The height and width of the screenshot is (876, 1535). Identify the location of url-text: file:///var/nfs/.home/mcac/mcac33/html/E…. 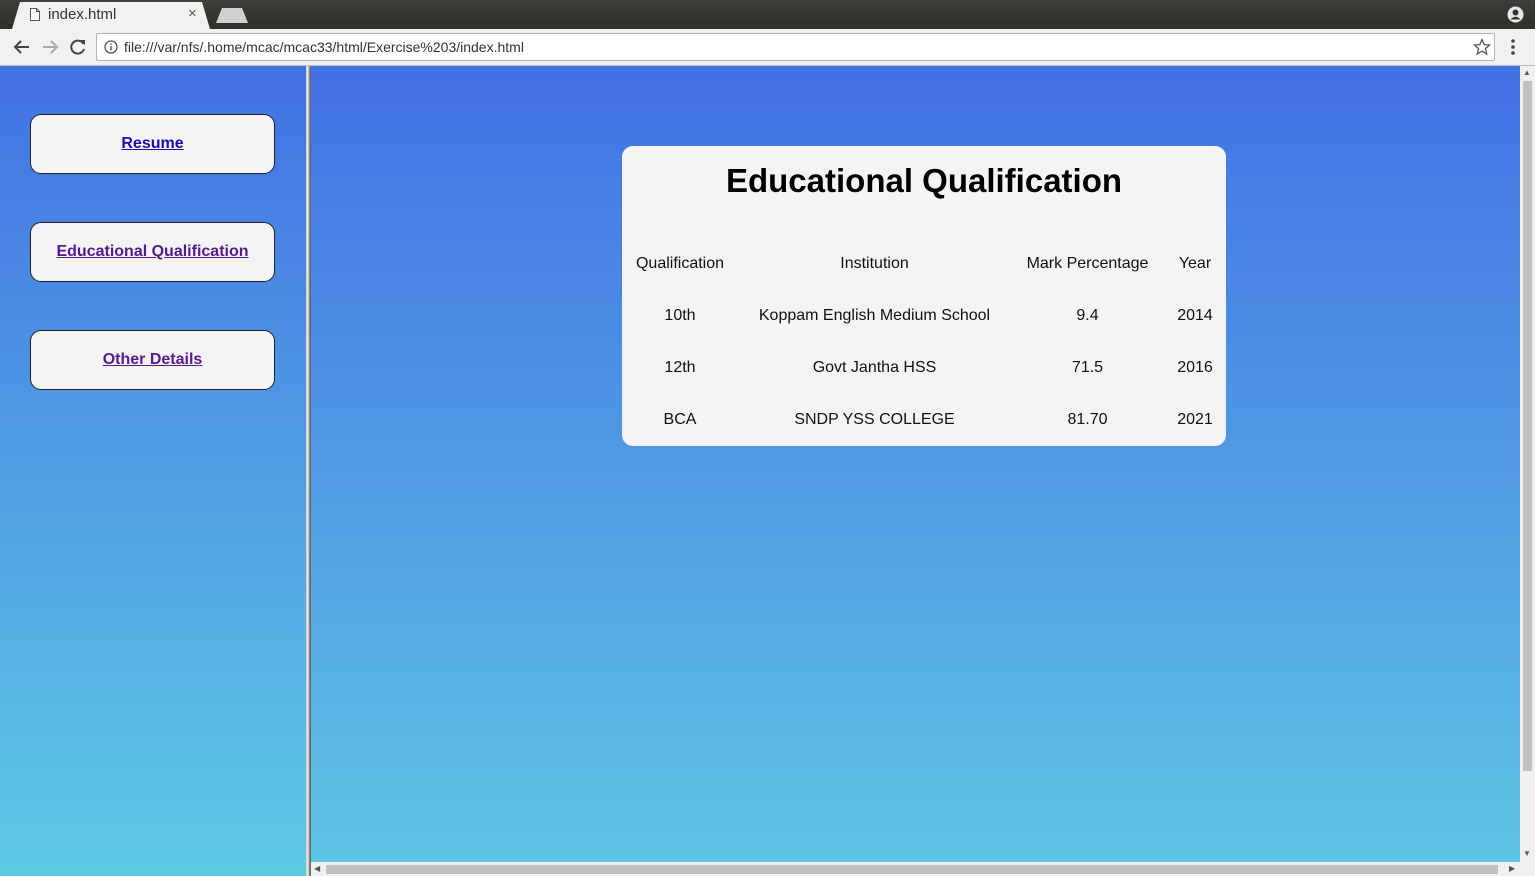
(324, 47).